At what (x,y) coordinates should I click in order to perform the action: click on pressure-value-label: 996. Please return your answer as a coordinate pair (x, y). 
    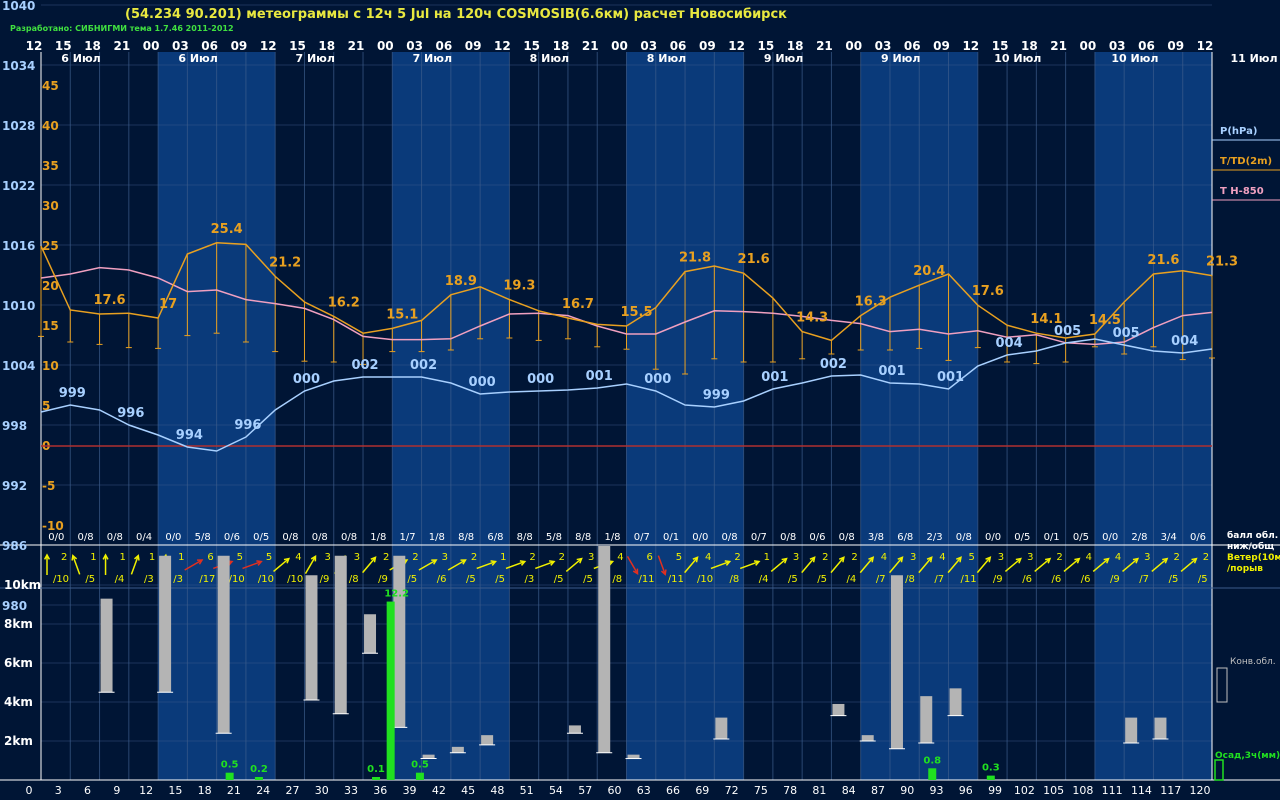
    Looking at the image, I should click on (130, 413).